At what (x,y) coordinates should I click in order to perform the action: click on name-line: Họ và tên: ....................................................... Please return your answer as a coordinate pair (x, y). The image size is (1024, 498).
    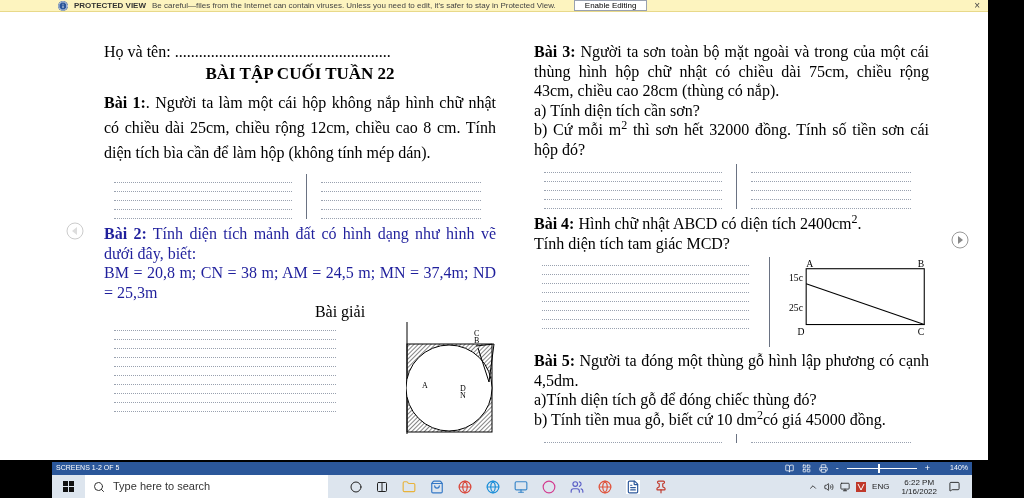
    Looking at the image, I should click on (248, 52).